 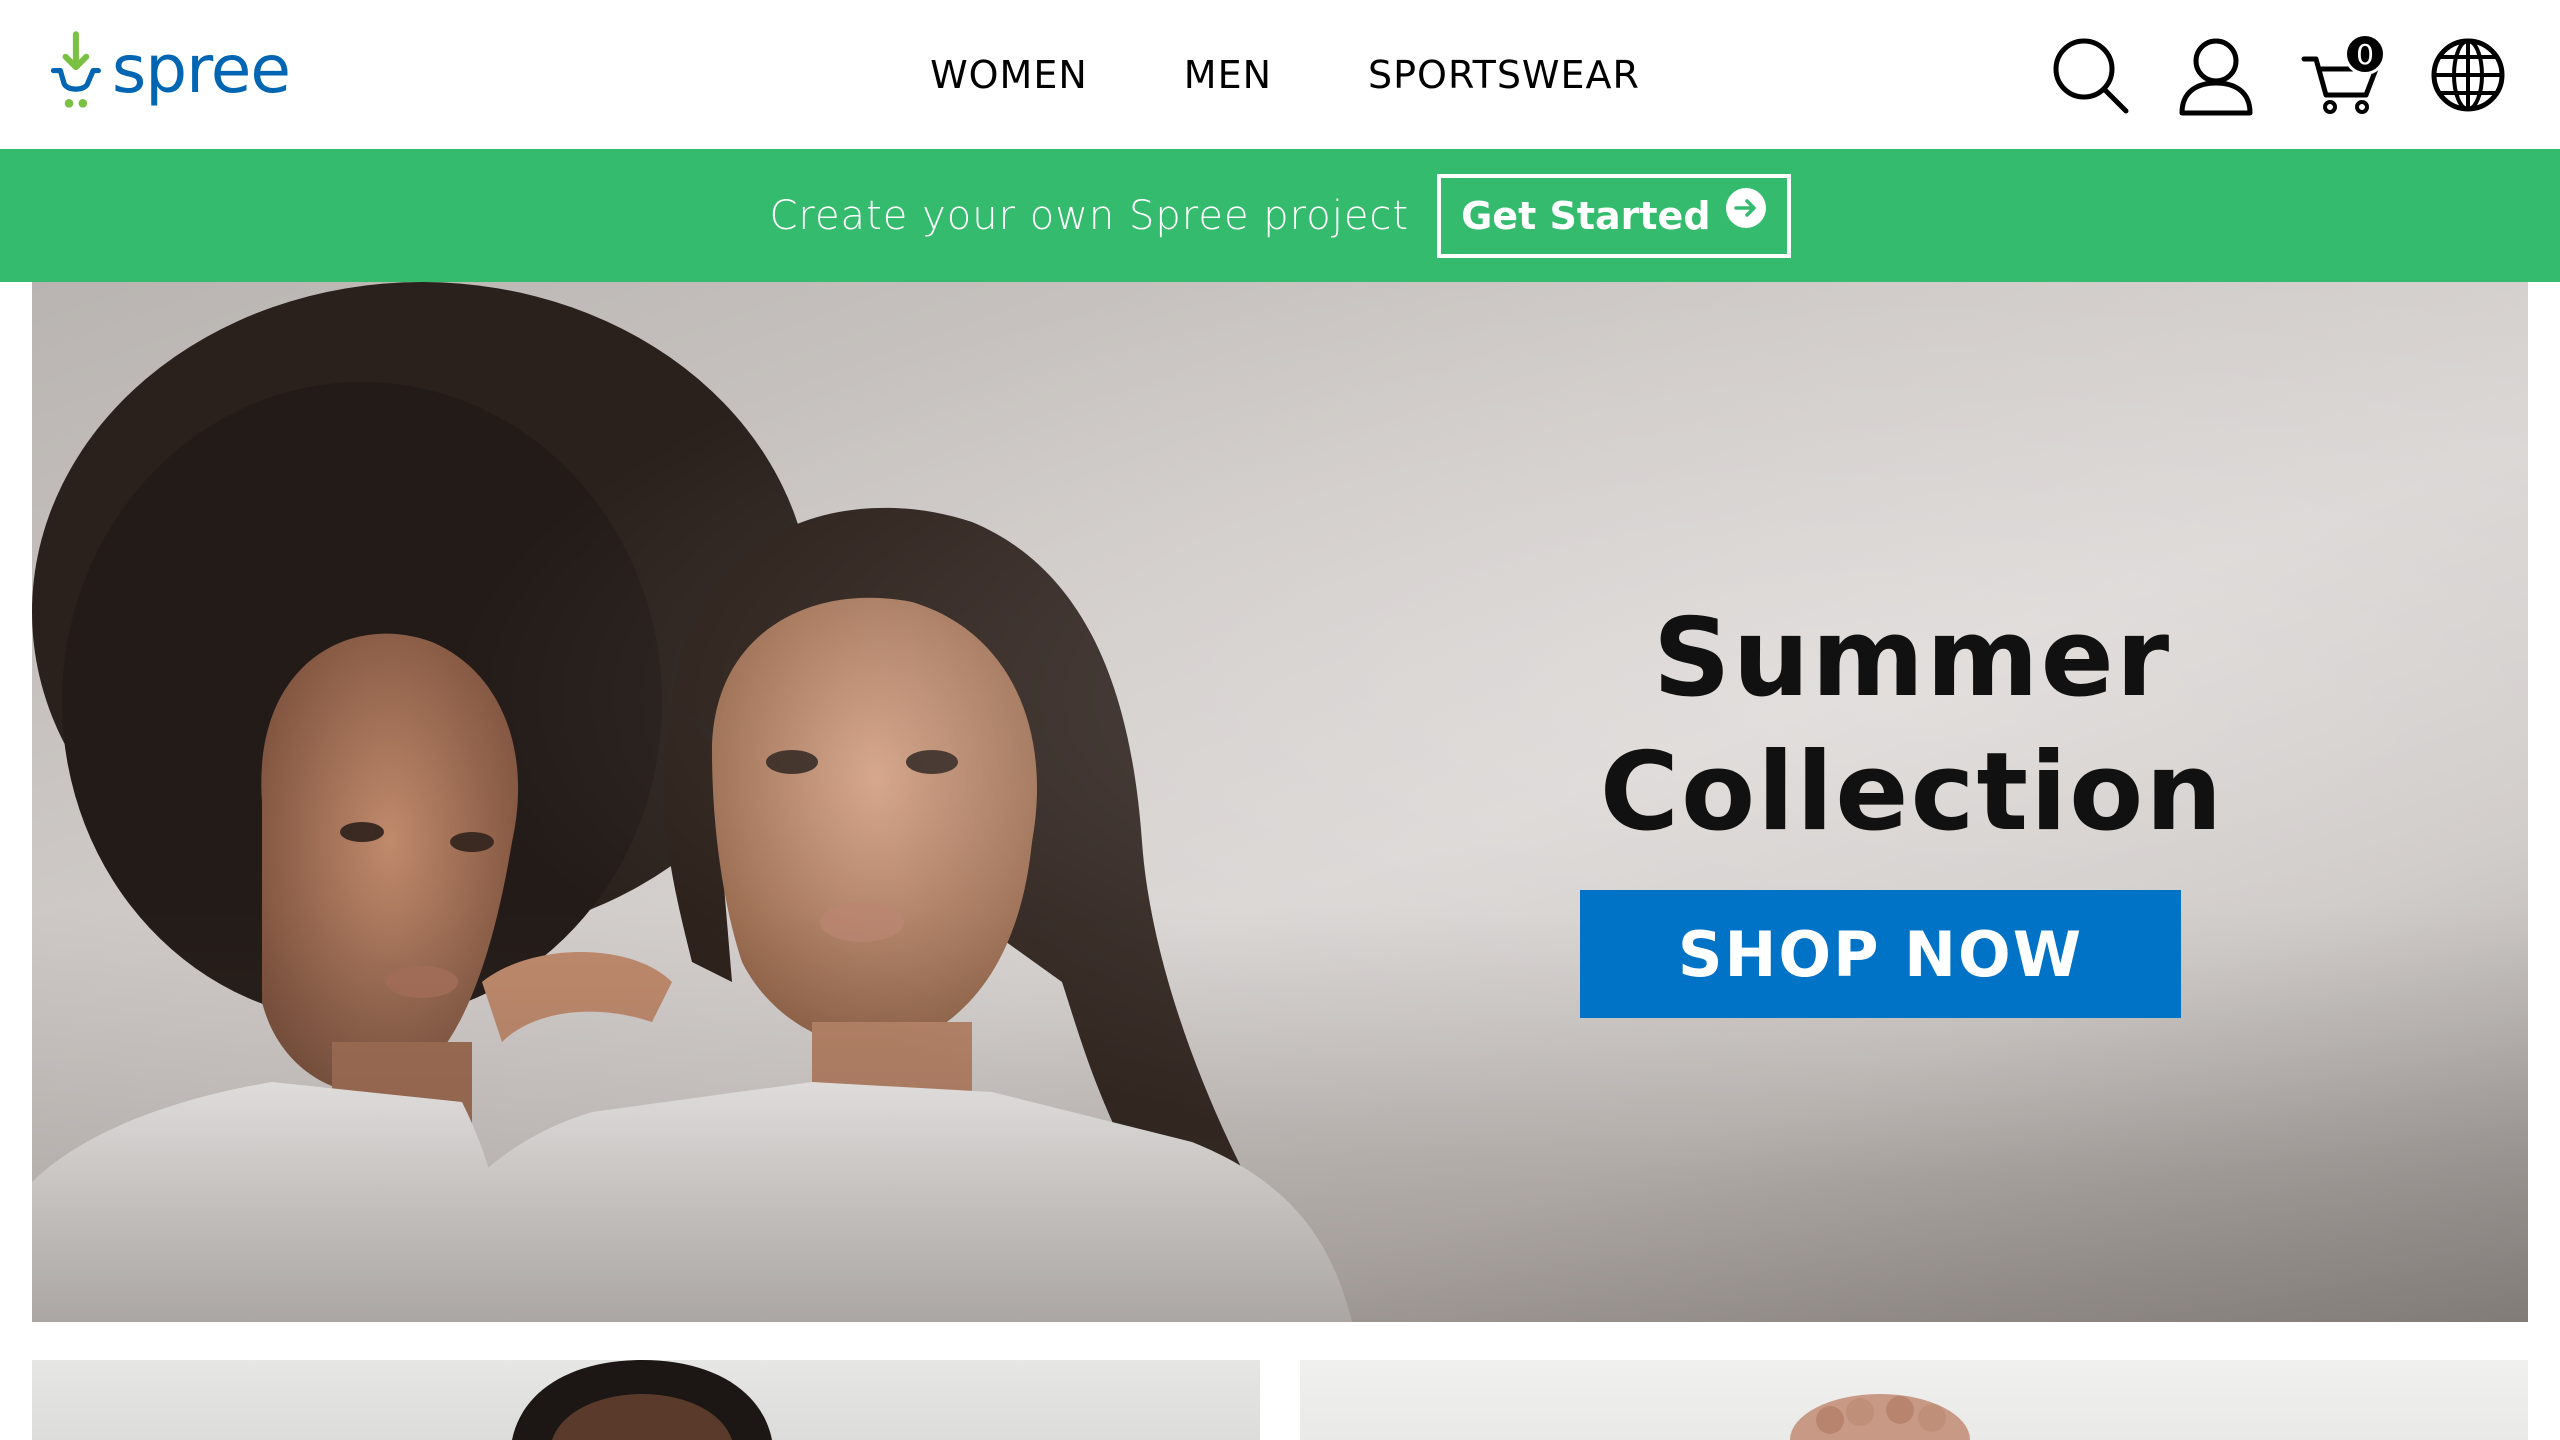 I want to click on account-button, so click(x=2216, y=75).